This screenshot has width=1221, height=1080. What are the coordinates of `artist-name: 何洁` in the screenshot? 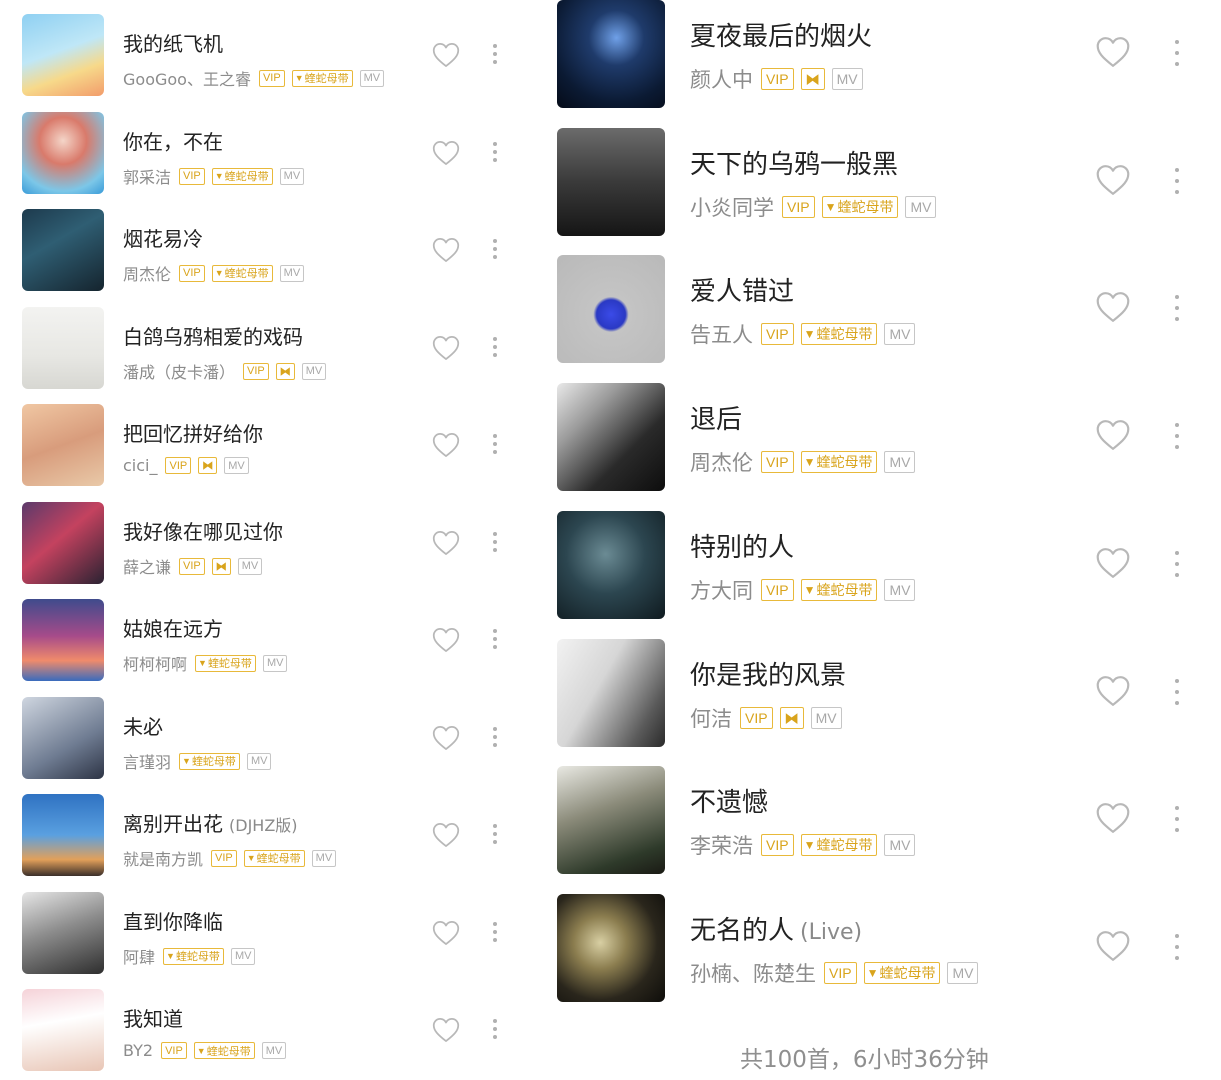 It's located at (711, 718).